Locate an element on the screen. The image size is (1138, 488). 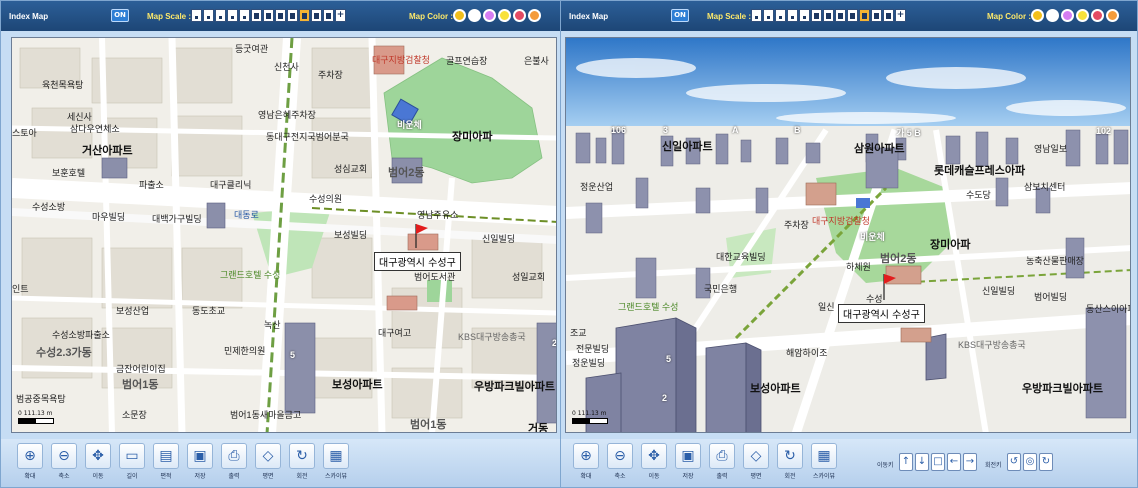
map-label: 등굿여관 is located at coordinates (252, 49).